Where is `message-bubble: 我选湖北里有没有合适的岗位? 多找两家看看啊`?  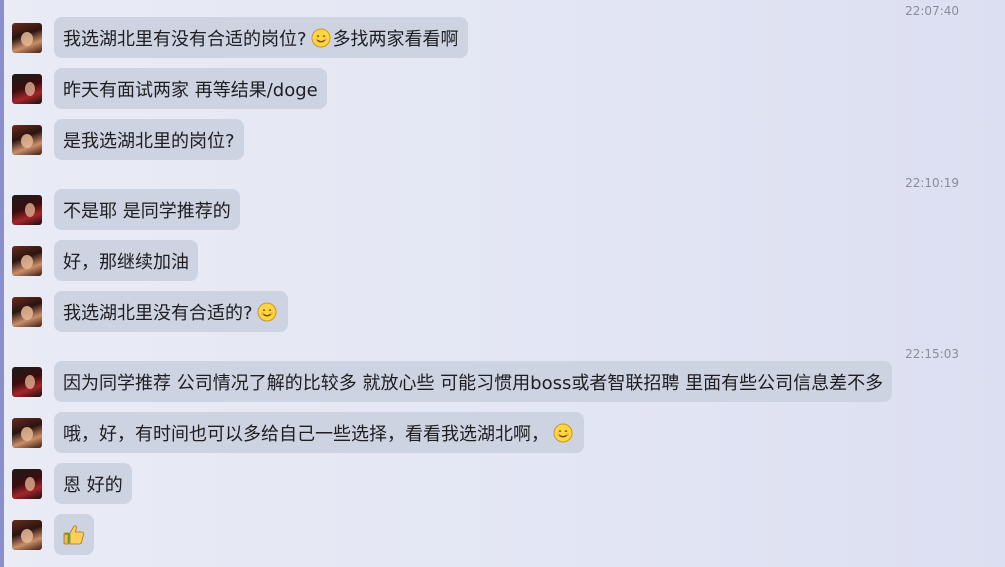 message-bubble: 我选湖北里有没有合适的岗位? 多找两家看看啊 is located at coordinates (261, 37).